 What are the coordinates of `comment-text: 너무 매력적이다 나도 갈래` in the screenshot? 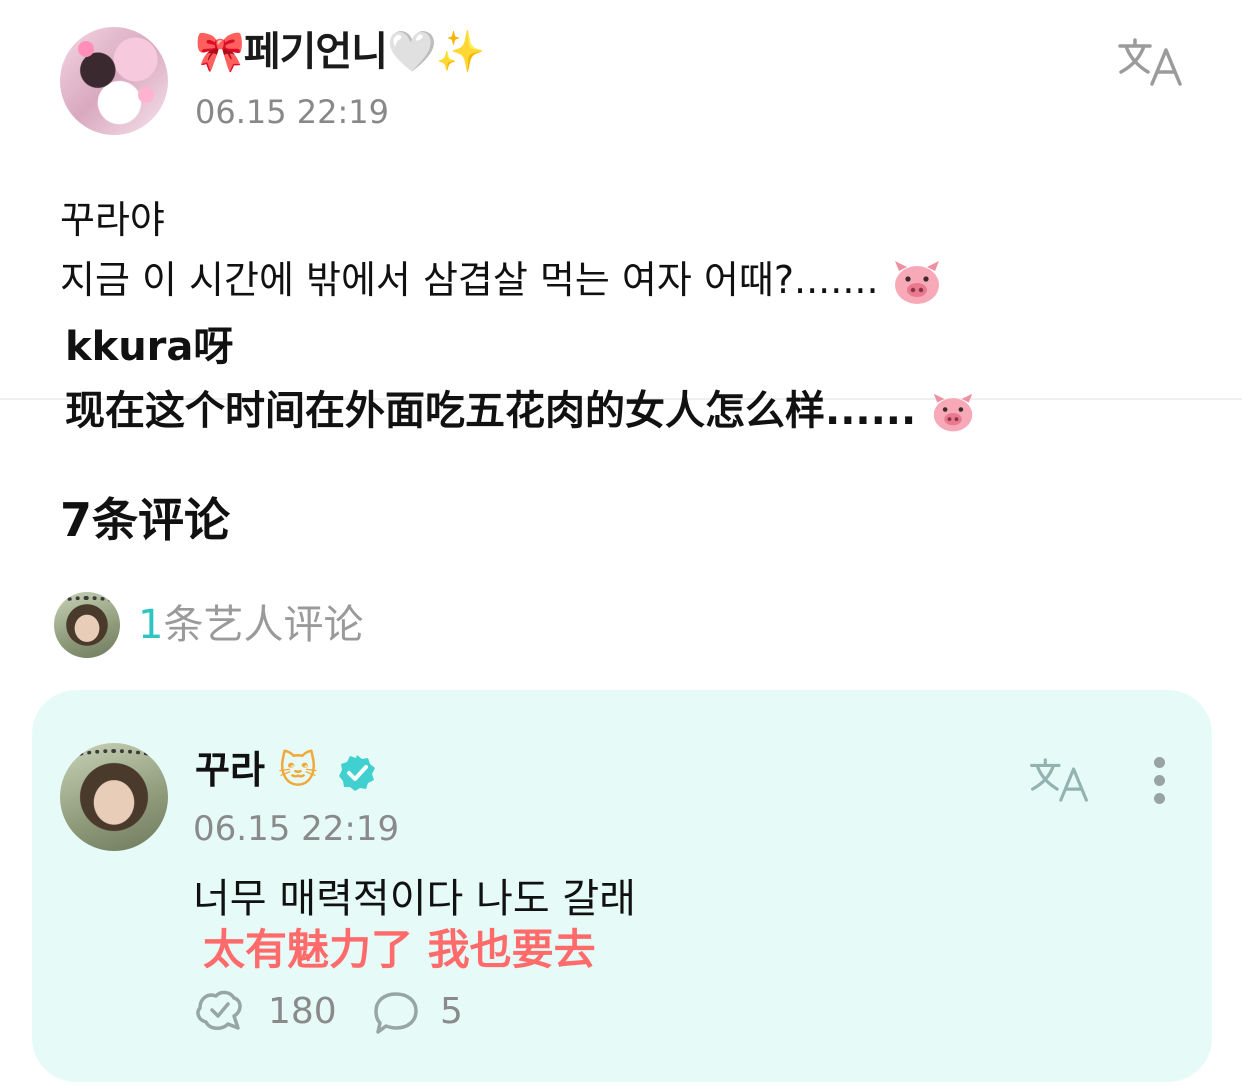 It's located at (414, 899).